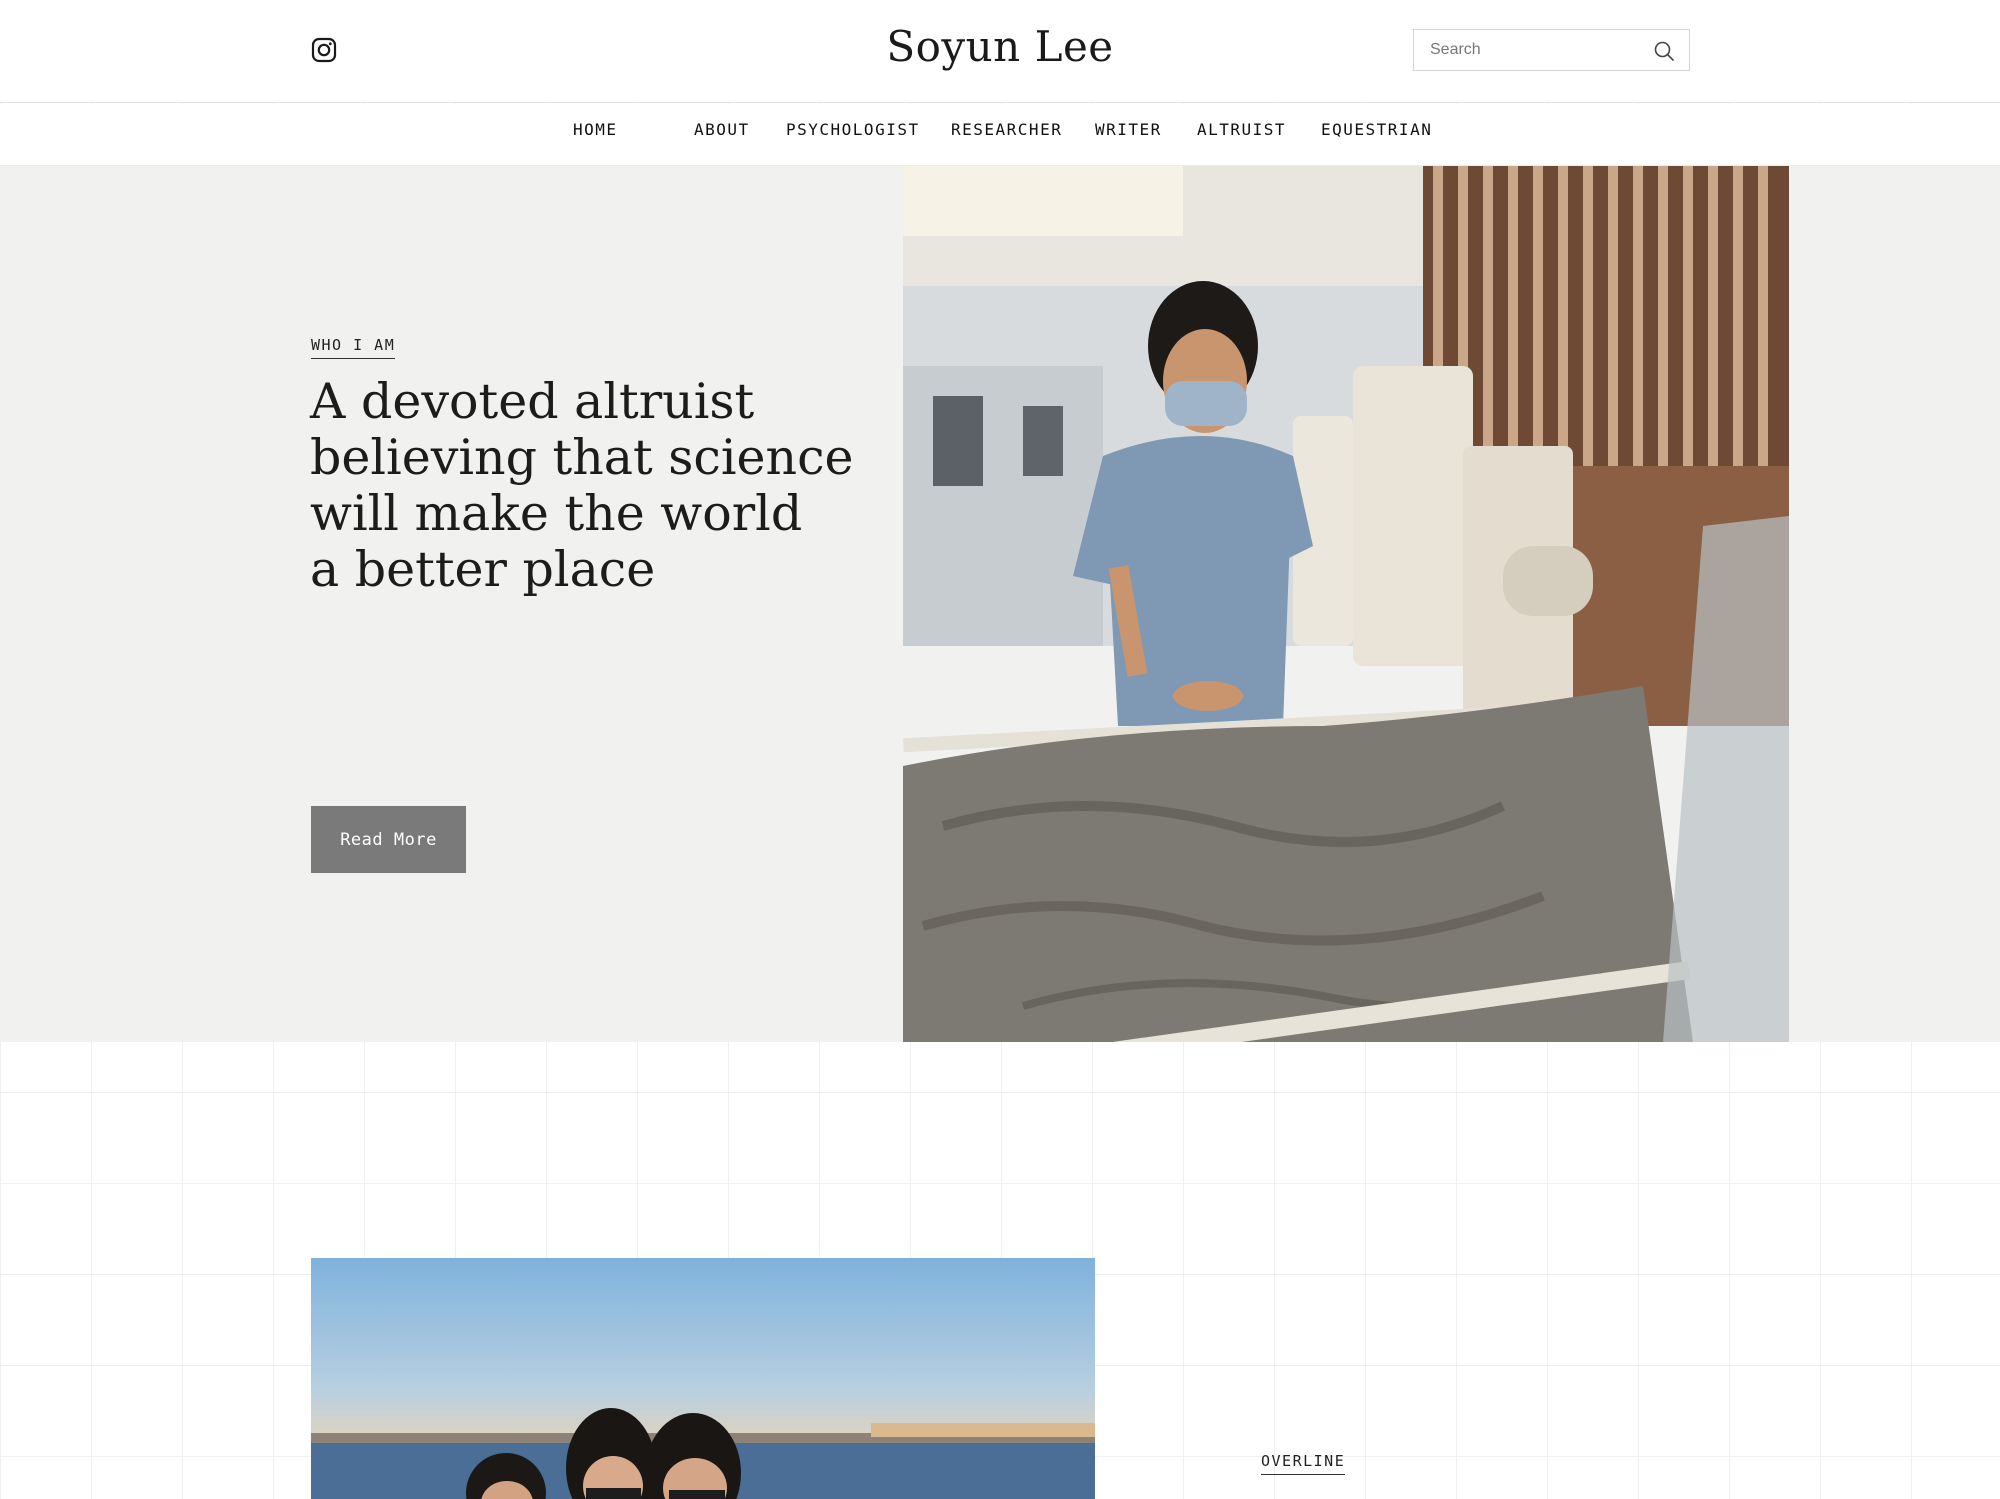 Image resolution: width=2000 pixels, height=1499 pixels. What do you see at coordinates (1303, 1463) in the screenshot?
I see `section-overline: OVERLINE` at bounding box center [1303, 1463].